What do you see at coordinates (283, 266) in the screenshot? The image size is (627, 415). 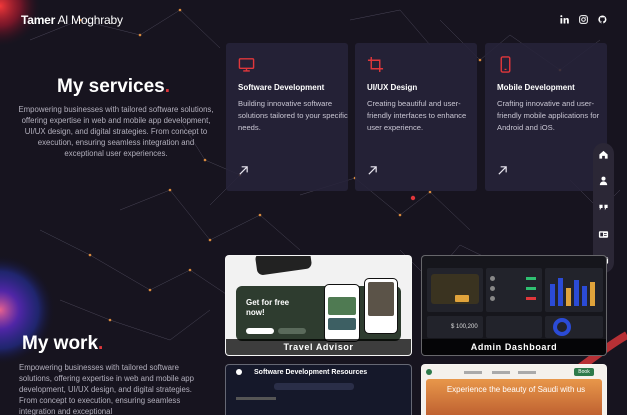 I see `phone-mockup-top` at bounding box center [283, 266].